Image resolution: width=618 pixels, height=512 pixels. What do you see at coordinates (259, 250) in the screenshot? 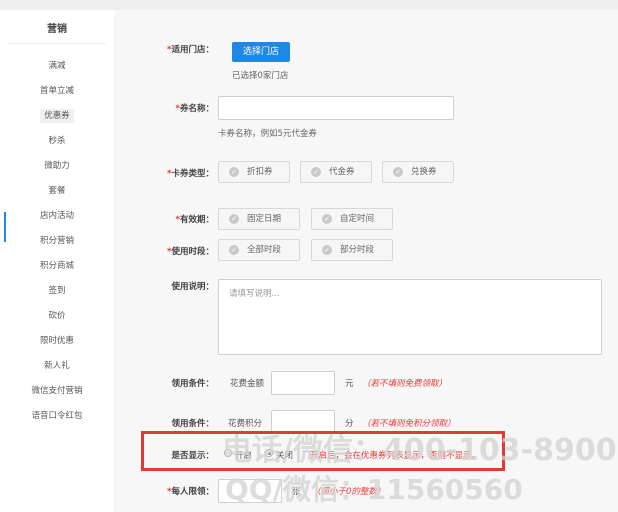
I see `period-option-all: ✓ 全部时段` at bounding box center [259, 250].